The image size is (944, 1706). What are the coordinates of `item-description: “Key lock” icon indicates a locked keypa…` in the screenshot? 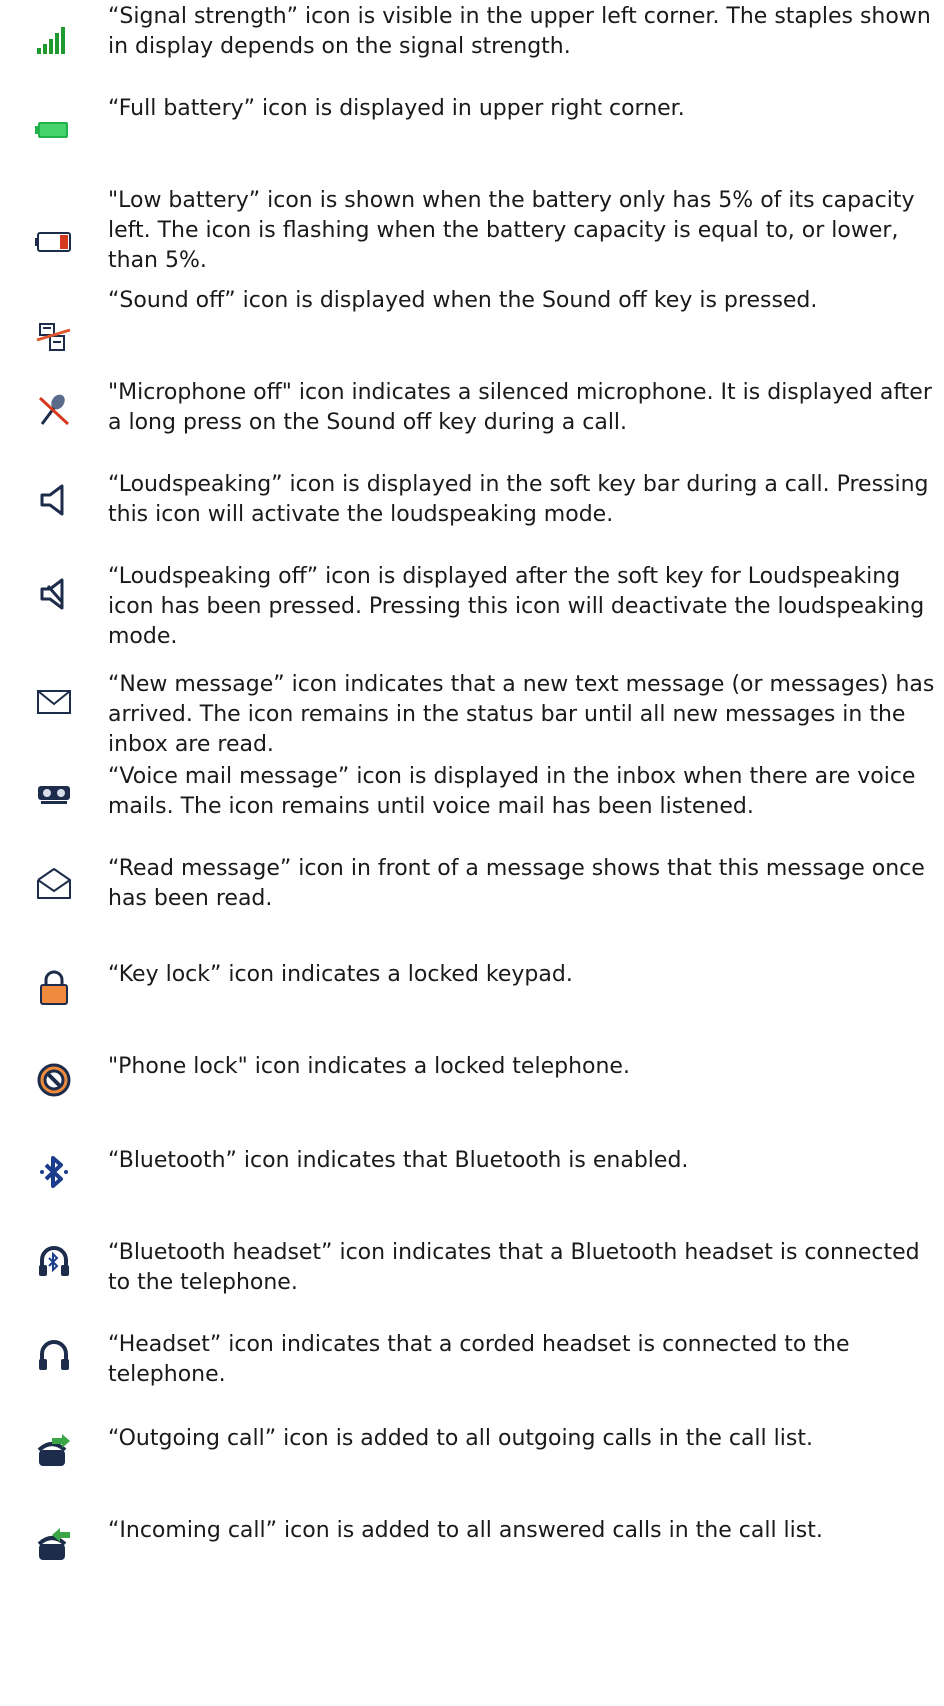 It's located at (340, 974).